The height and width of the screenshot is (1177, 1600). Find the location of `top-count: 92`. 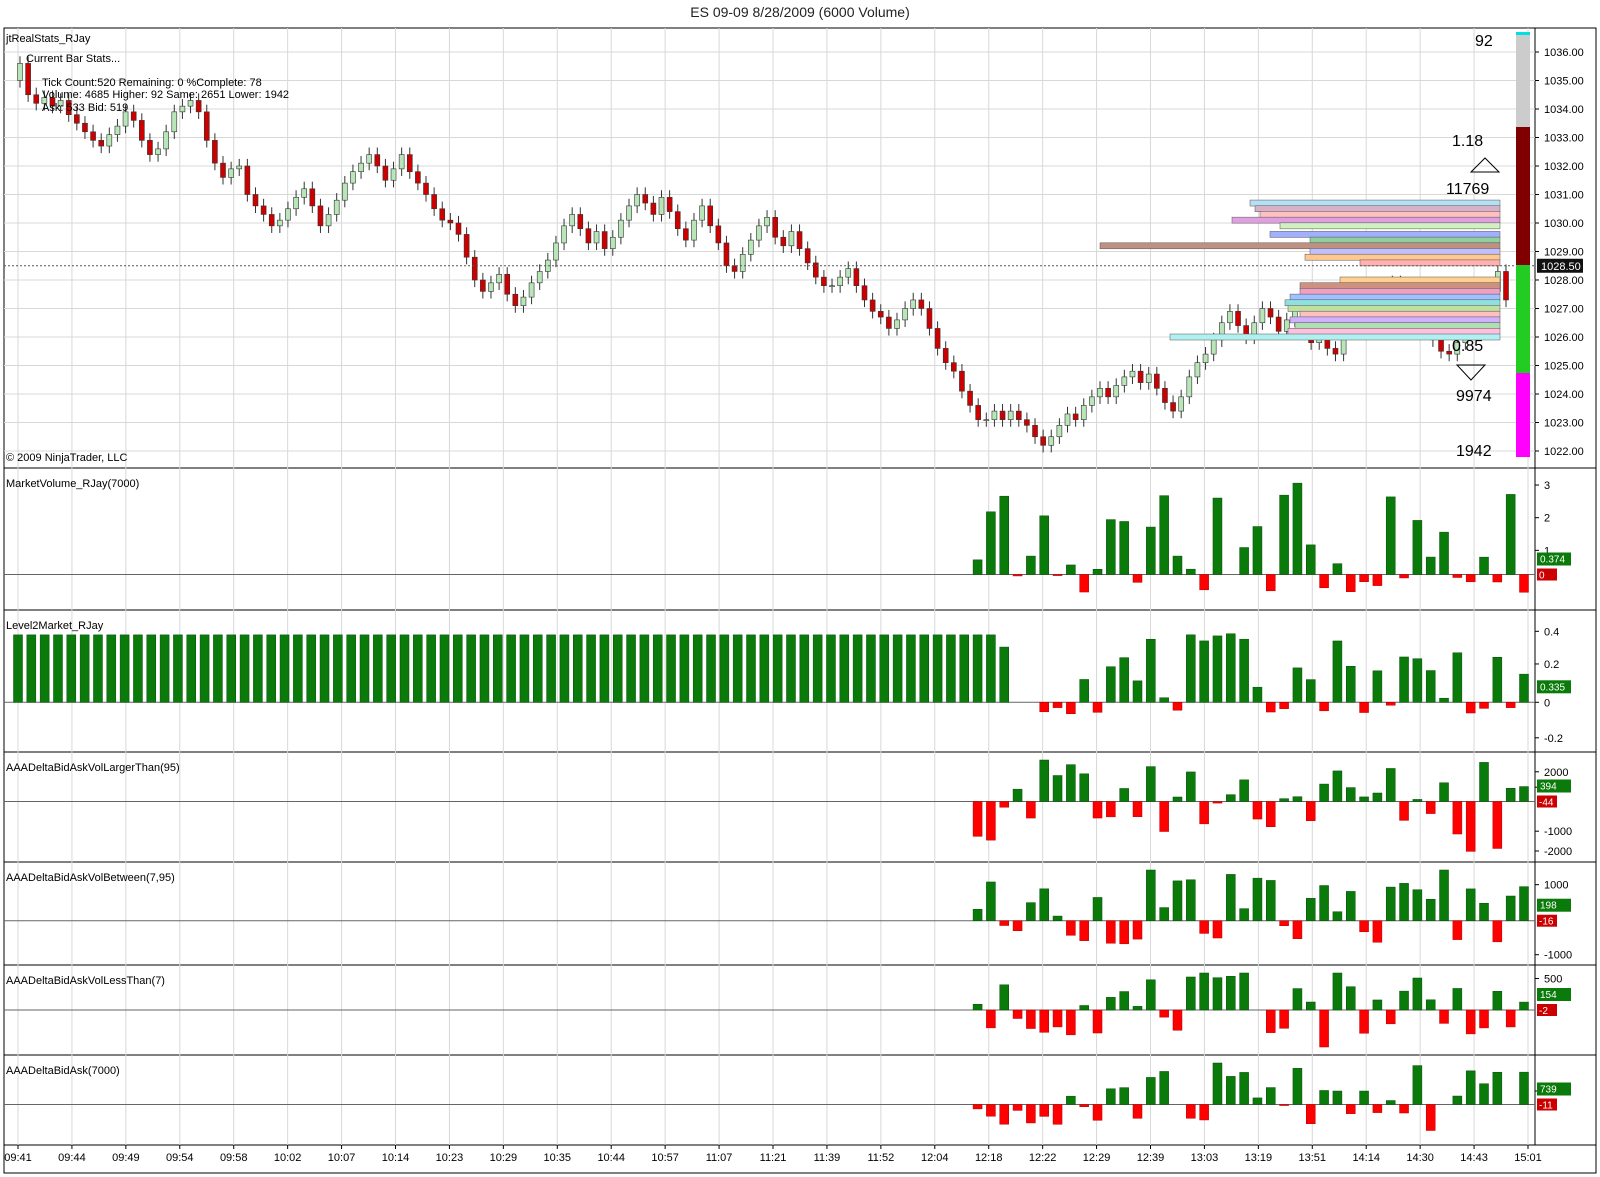

top-count: 92 is located at coordinates (1484, 41).